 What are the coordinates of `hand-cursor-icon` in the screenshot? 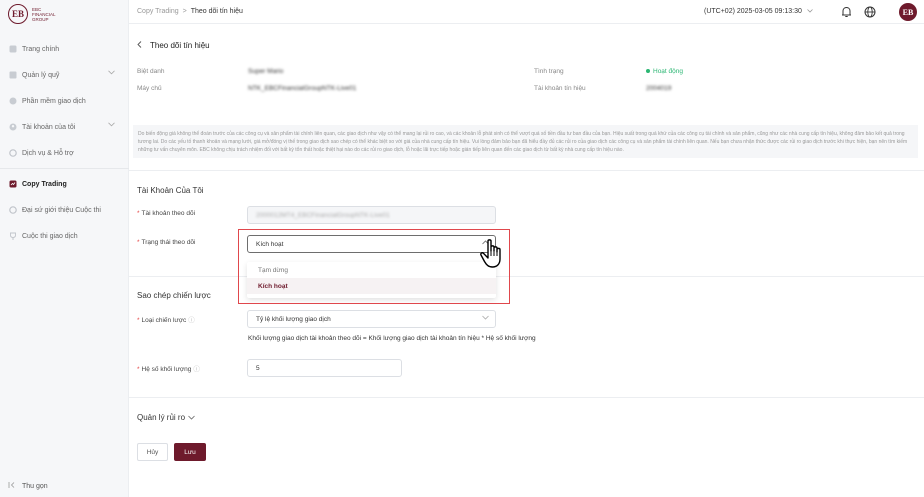 It's located at (490, 253).